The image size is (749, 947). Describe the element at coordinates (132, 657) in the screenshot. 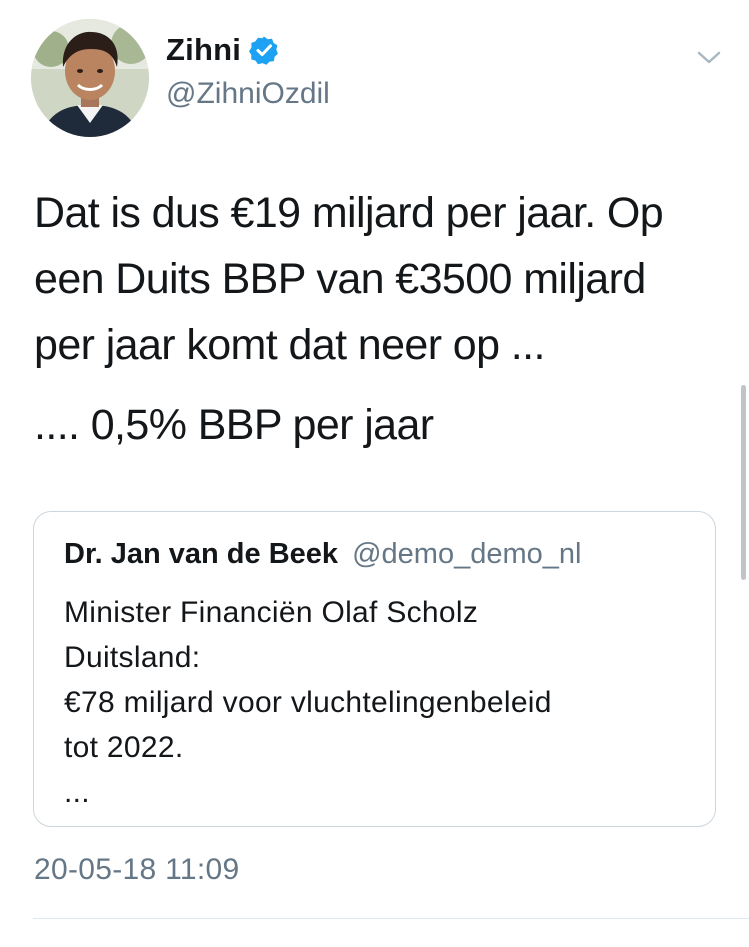

I see `quoted-text-line: Duitsland:` at that location.